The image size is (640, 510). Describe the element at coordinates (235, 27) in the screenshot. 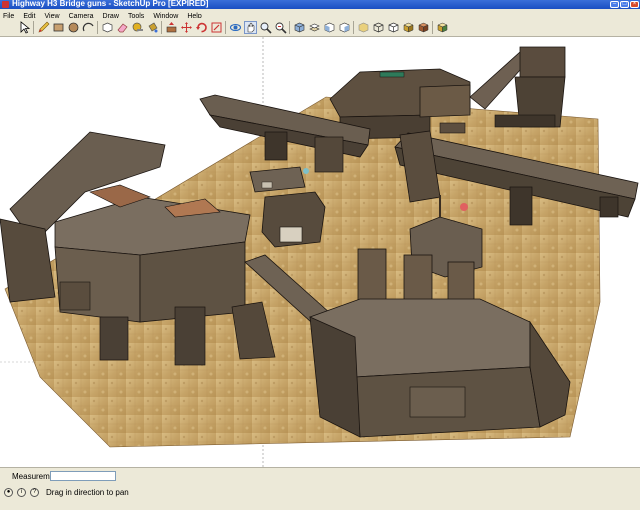

I see `orbit-icon` at that location.